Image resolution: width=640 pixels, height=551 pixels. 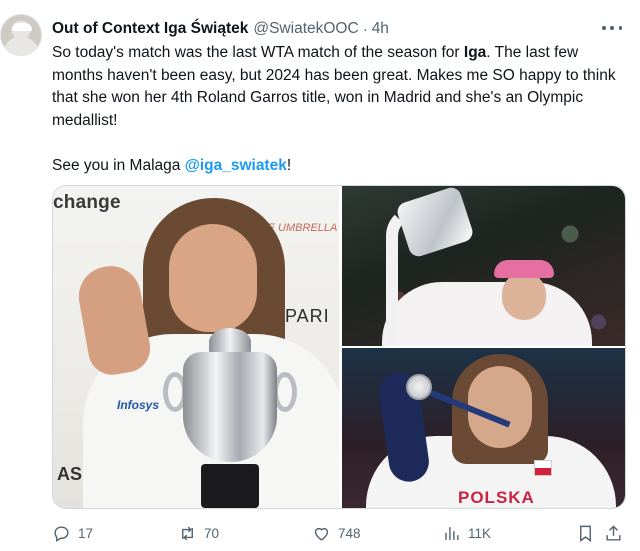 I want to click on more-icon, so click(x=612, y=28).